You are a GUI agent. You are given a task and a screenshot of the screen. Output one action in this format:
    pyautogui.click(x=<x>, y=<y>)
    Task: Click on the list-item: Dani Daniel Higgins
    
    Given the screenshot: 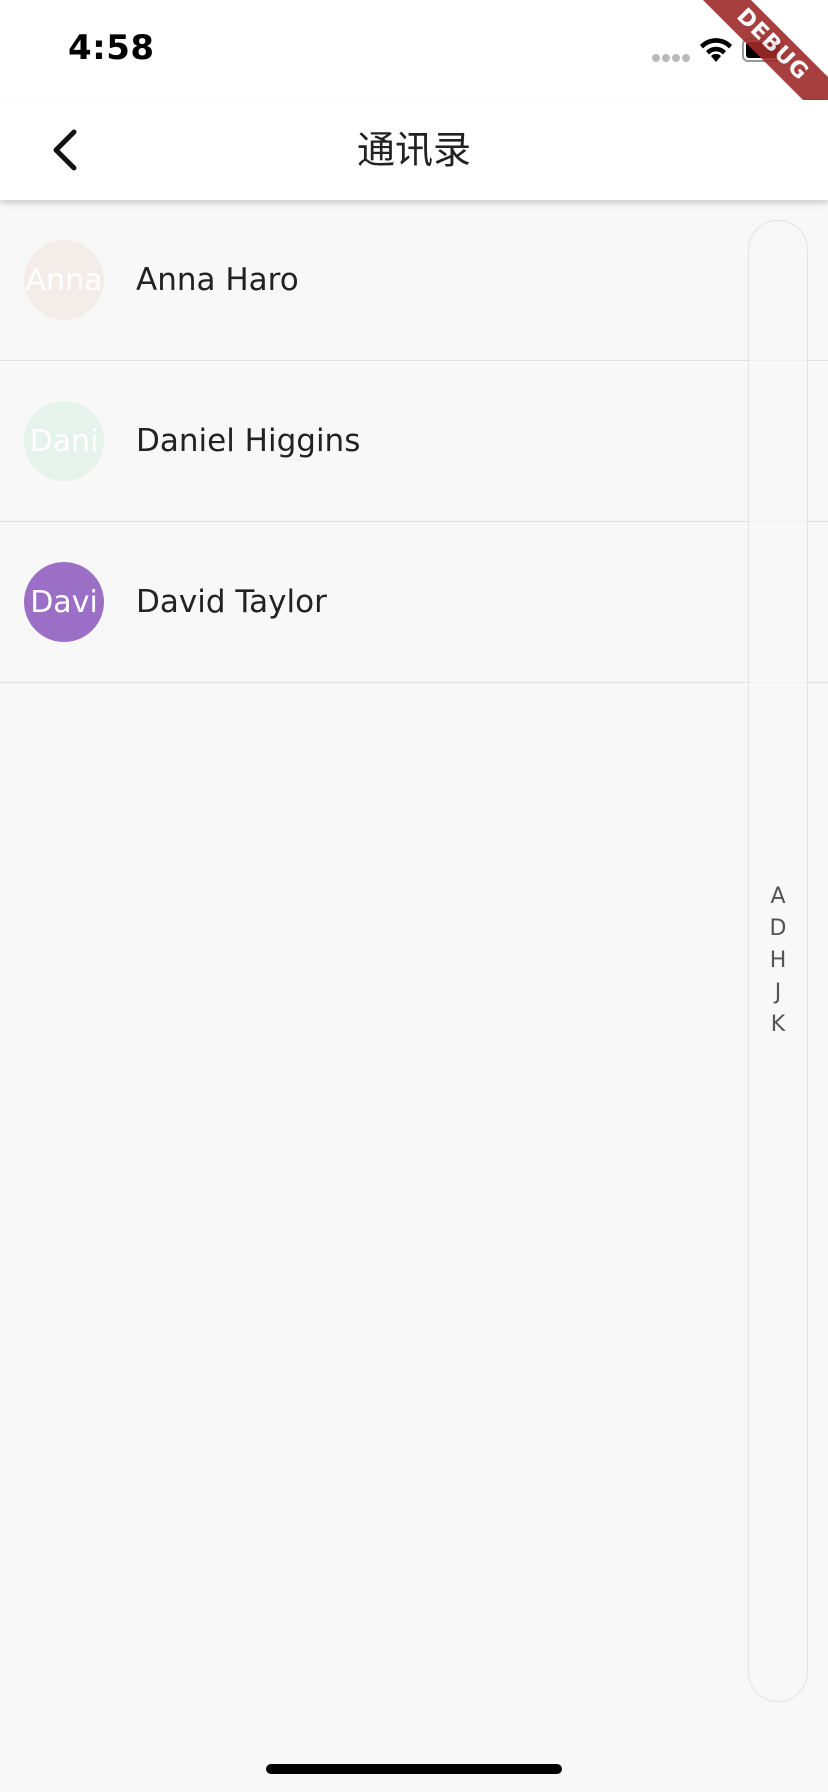 What is the action you would take?
    pyautogui.click(x=414, y=441)
    